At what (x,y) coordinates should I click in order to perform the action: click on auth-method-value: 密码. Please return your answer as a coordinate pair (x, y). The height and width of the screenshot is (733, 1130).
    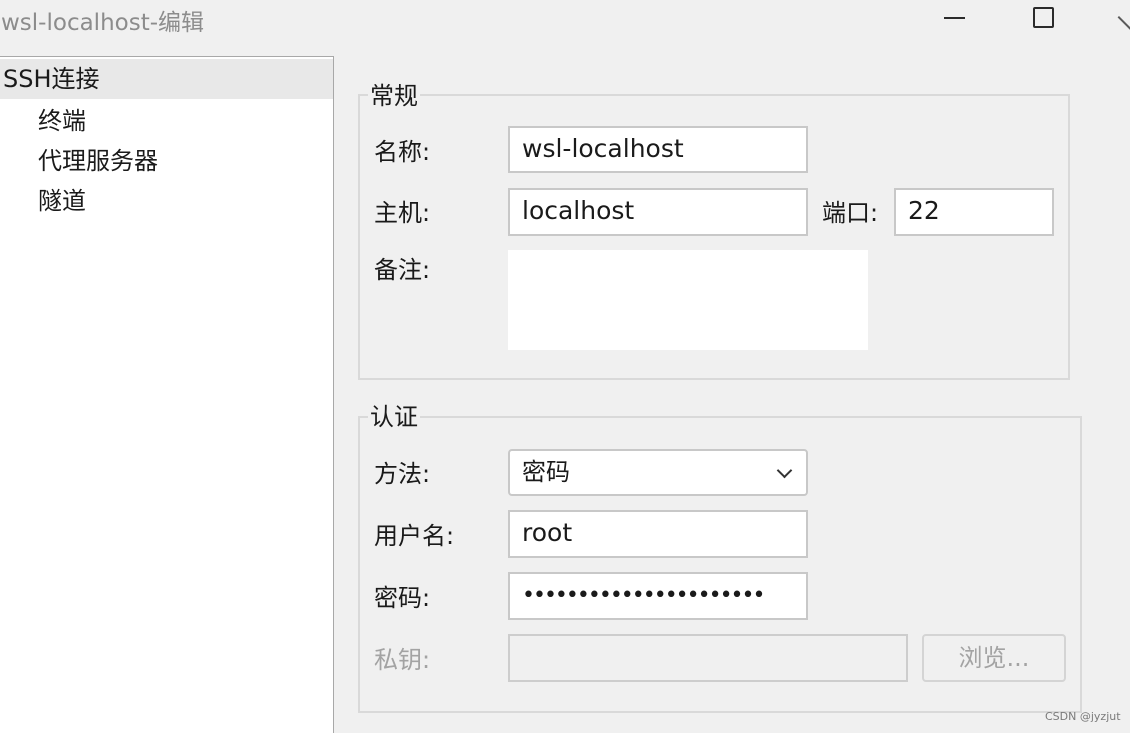
    Looking at the image, I should click on (546, 472).